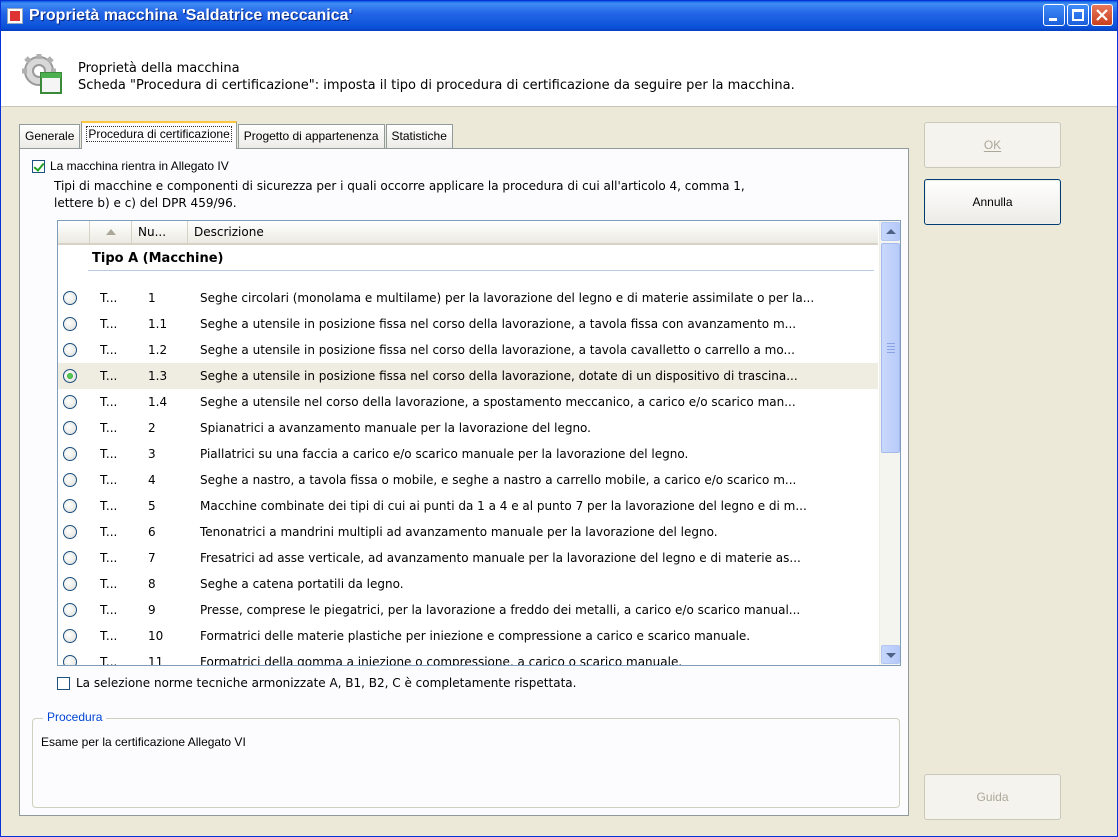 This screenshot has height=837, width=1118. What do you see at coordinates (38, 166) in the screenshot?
I see `allegato-checkbox` at bounding box center [38, 166].